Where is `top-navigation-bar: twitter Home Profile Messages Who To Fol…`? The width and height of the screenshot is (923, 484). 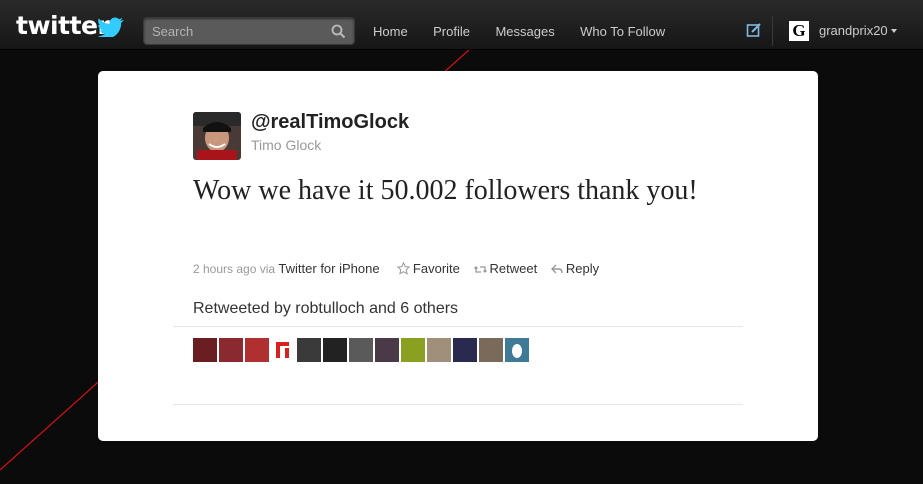 top-navigation-bar: twitter Home Profile Messages Who To Fol… is located at coordinates (461, 25).